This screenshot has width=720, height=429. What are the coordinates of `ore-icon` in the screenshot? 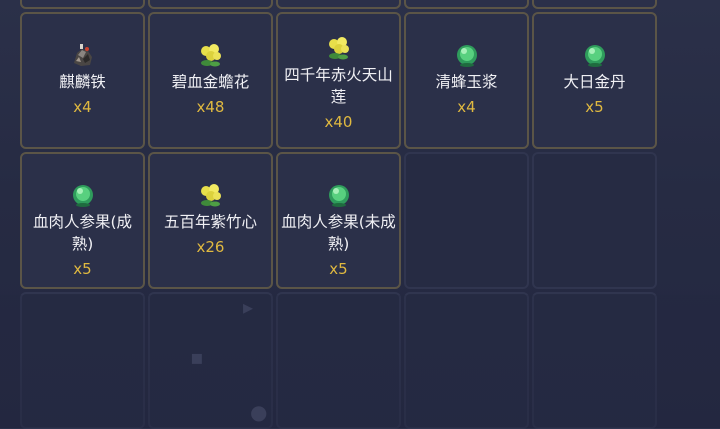 It's located at (83, 55).